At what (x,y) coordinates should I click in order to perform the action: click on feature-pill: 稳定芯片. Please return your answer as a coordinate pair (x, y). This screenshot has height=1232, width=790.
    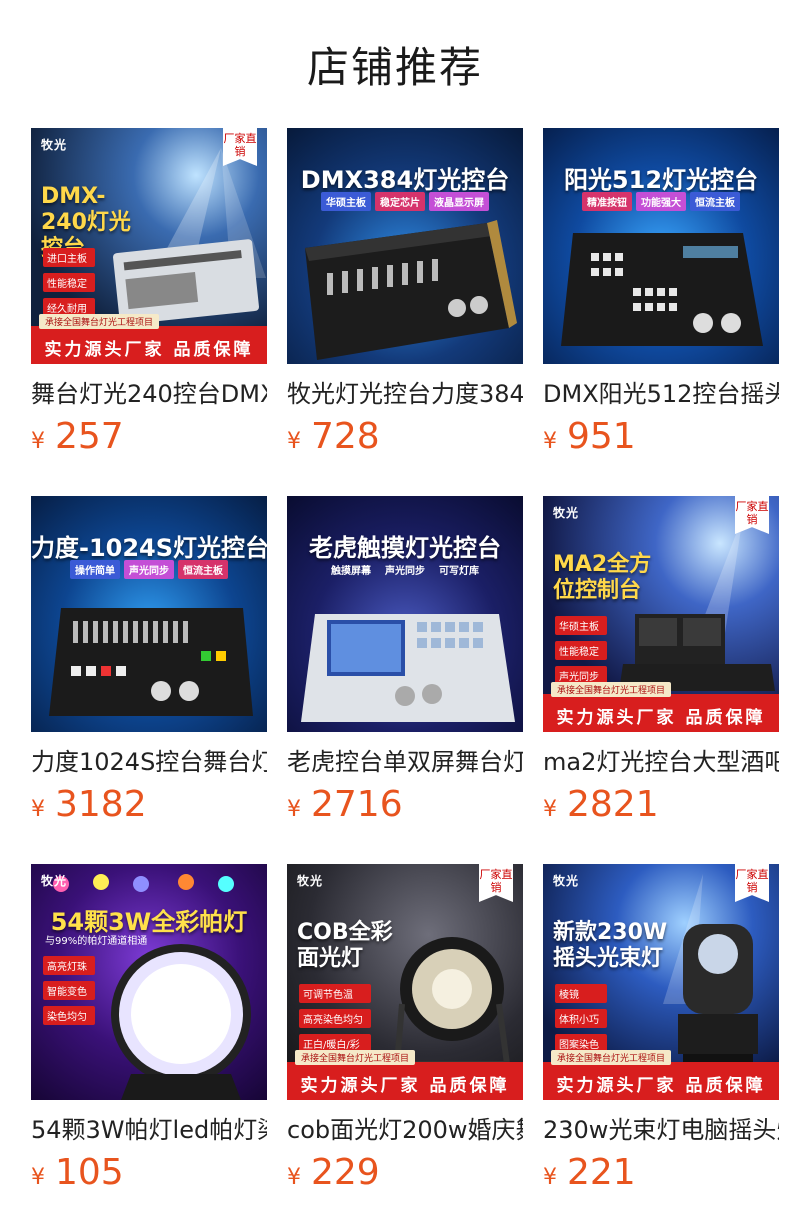
    Looking at the image, I should click on (400, 201).